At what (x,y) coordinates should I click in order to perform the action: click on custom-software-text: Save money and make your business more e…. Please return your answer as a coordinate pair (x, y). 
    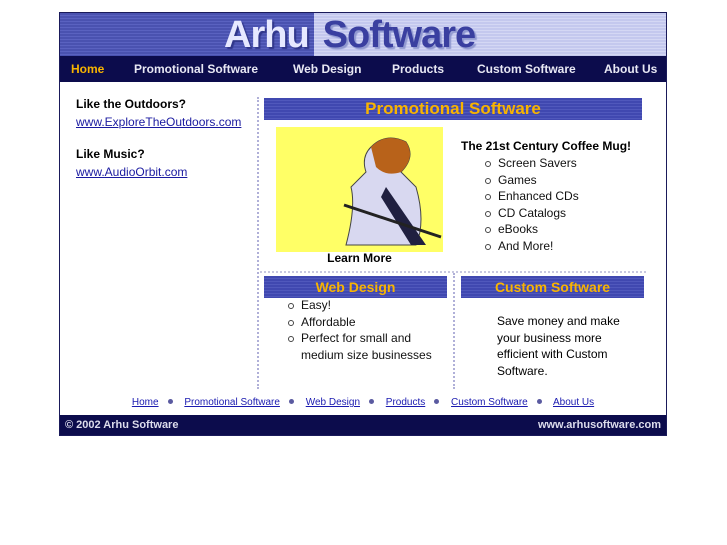
    Looking at the image, I should click on (558, 346).